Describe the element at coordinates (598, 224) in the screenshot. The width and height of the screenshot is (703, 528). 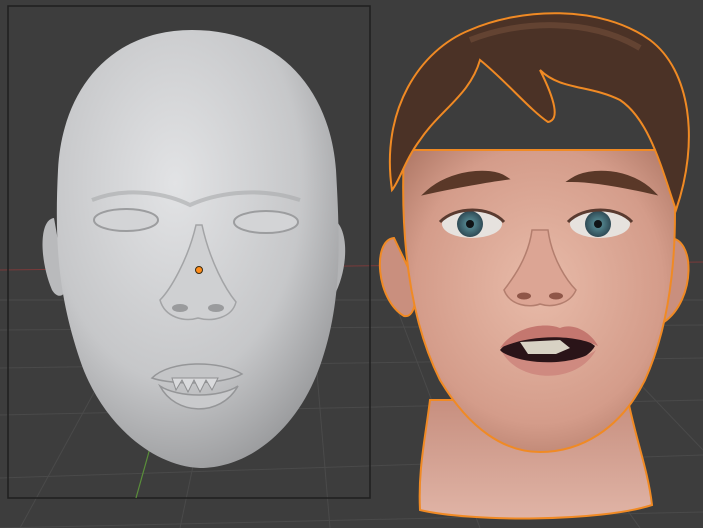
I see `right-pupil` at that location.